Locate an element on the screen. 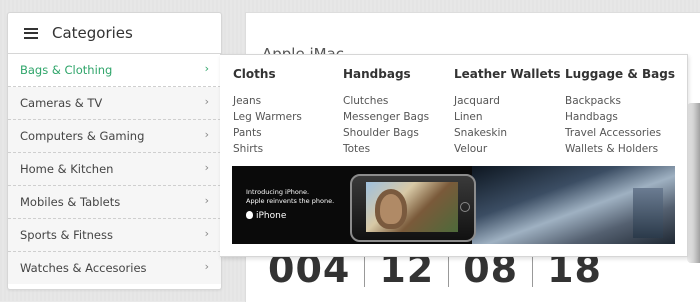 This screenshot has height=302, width=700. menu-link: Totes is located at coordinates (399, 149).